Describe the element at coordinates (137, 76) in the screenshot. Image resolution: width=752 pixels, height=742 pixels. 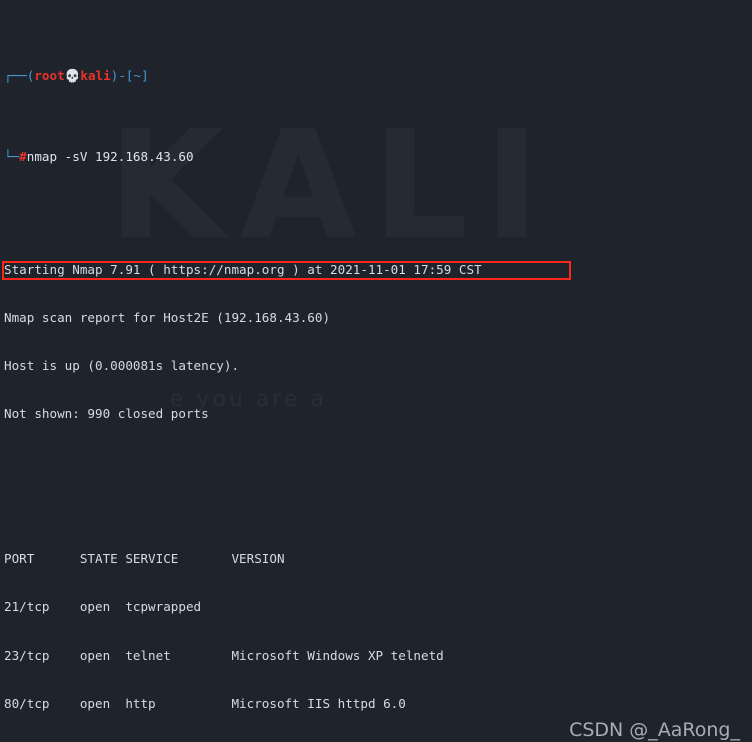
I see `prompt-path: ~` at that location.